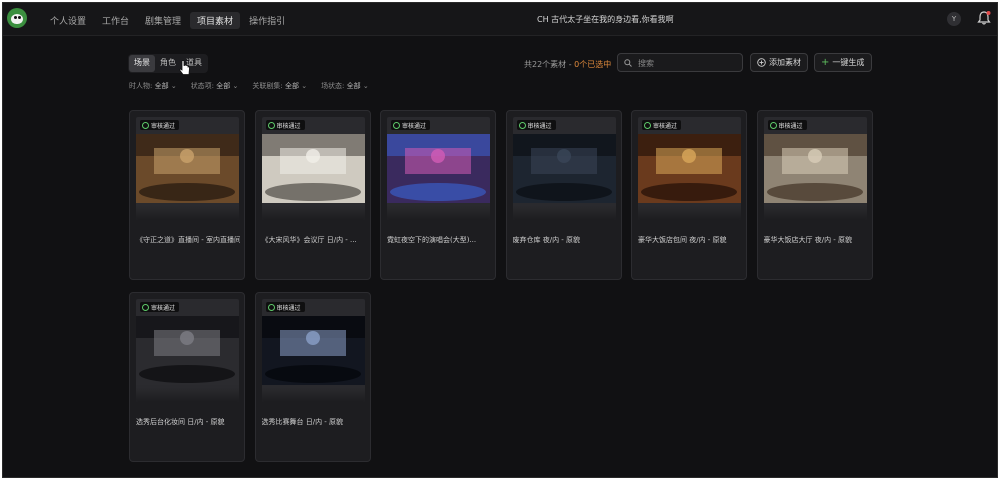 The width and height of the screenshot is (1000, 478). I want to click on filter-bar: 时人物: 全部 ⌄ 状态项: 全部 ⌄ 关联剧集: 全部 ⌄ 场状态: 全部 ⌄, so click(249, 86).